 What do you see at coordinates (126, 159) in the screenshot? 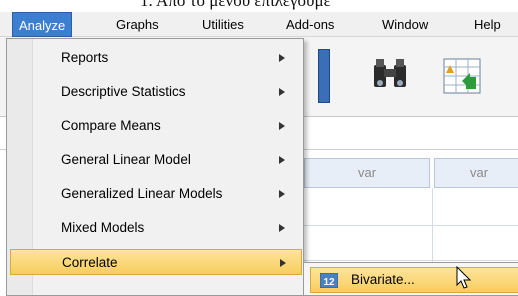
I see `menu-item-label: General Linear Model` at bounding box center [126, 159].